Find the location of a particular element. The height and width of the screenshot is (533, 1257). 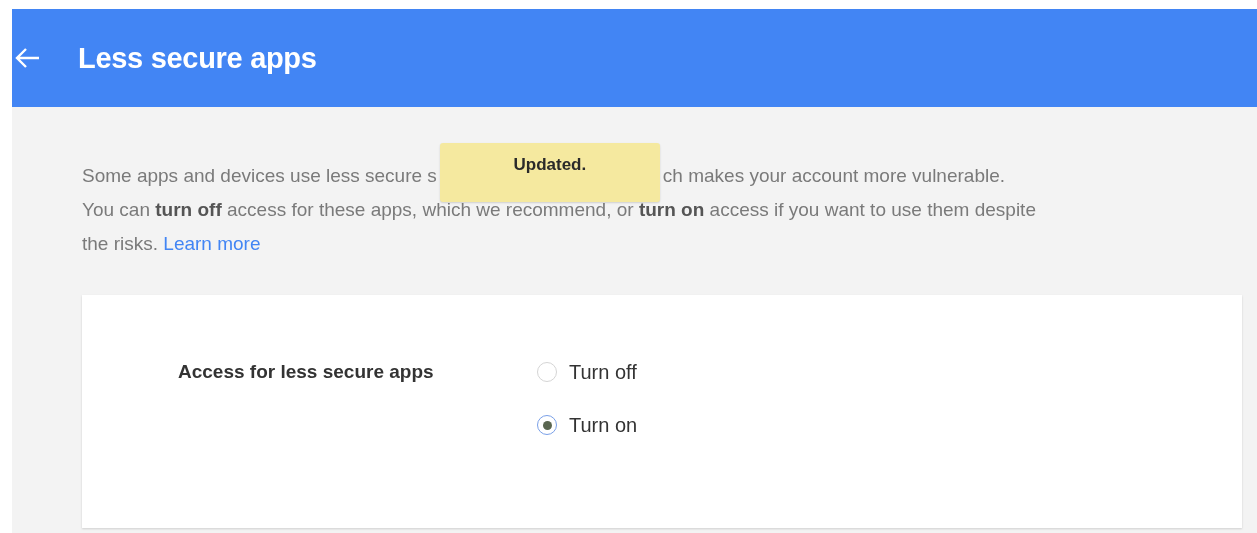

option-label: Turn off is located at coordinates (603, 372).